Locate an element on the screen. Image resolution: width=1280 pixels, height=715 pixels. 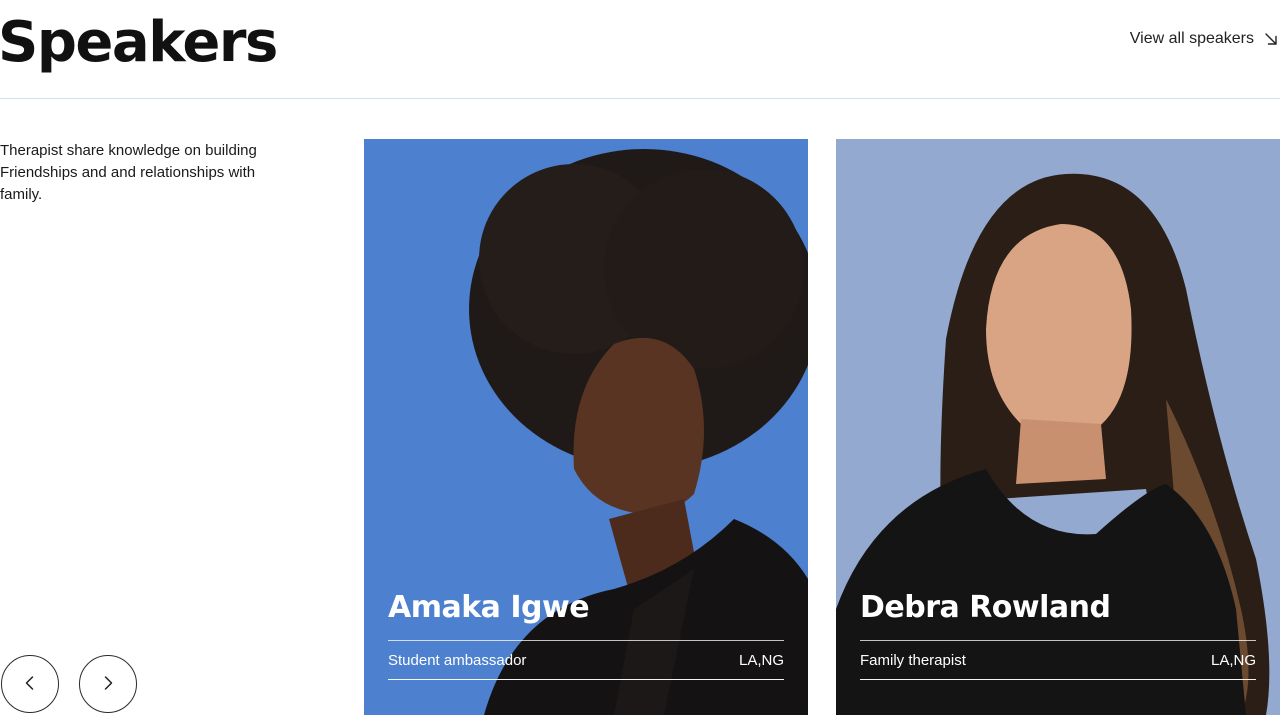
arrow-down-right-icon is located at coordinates (1271, 39).